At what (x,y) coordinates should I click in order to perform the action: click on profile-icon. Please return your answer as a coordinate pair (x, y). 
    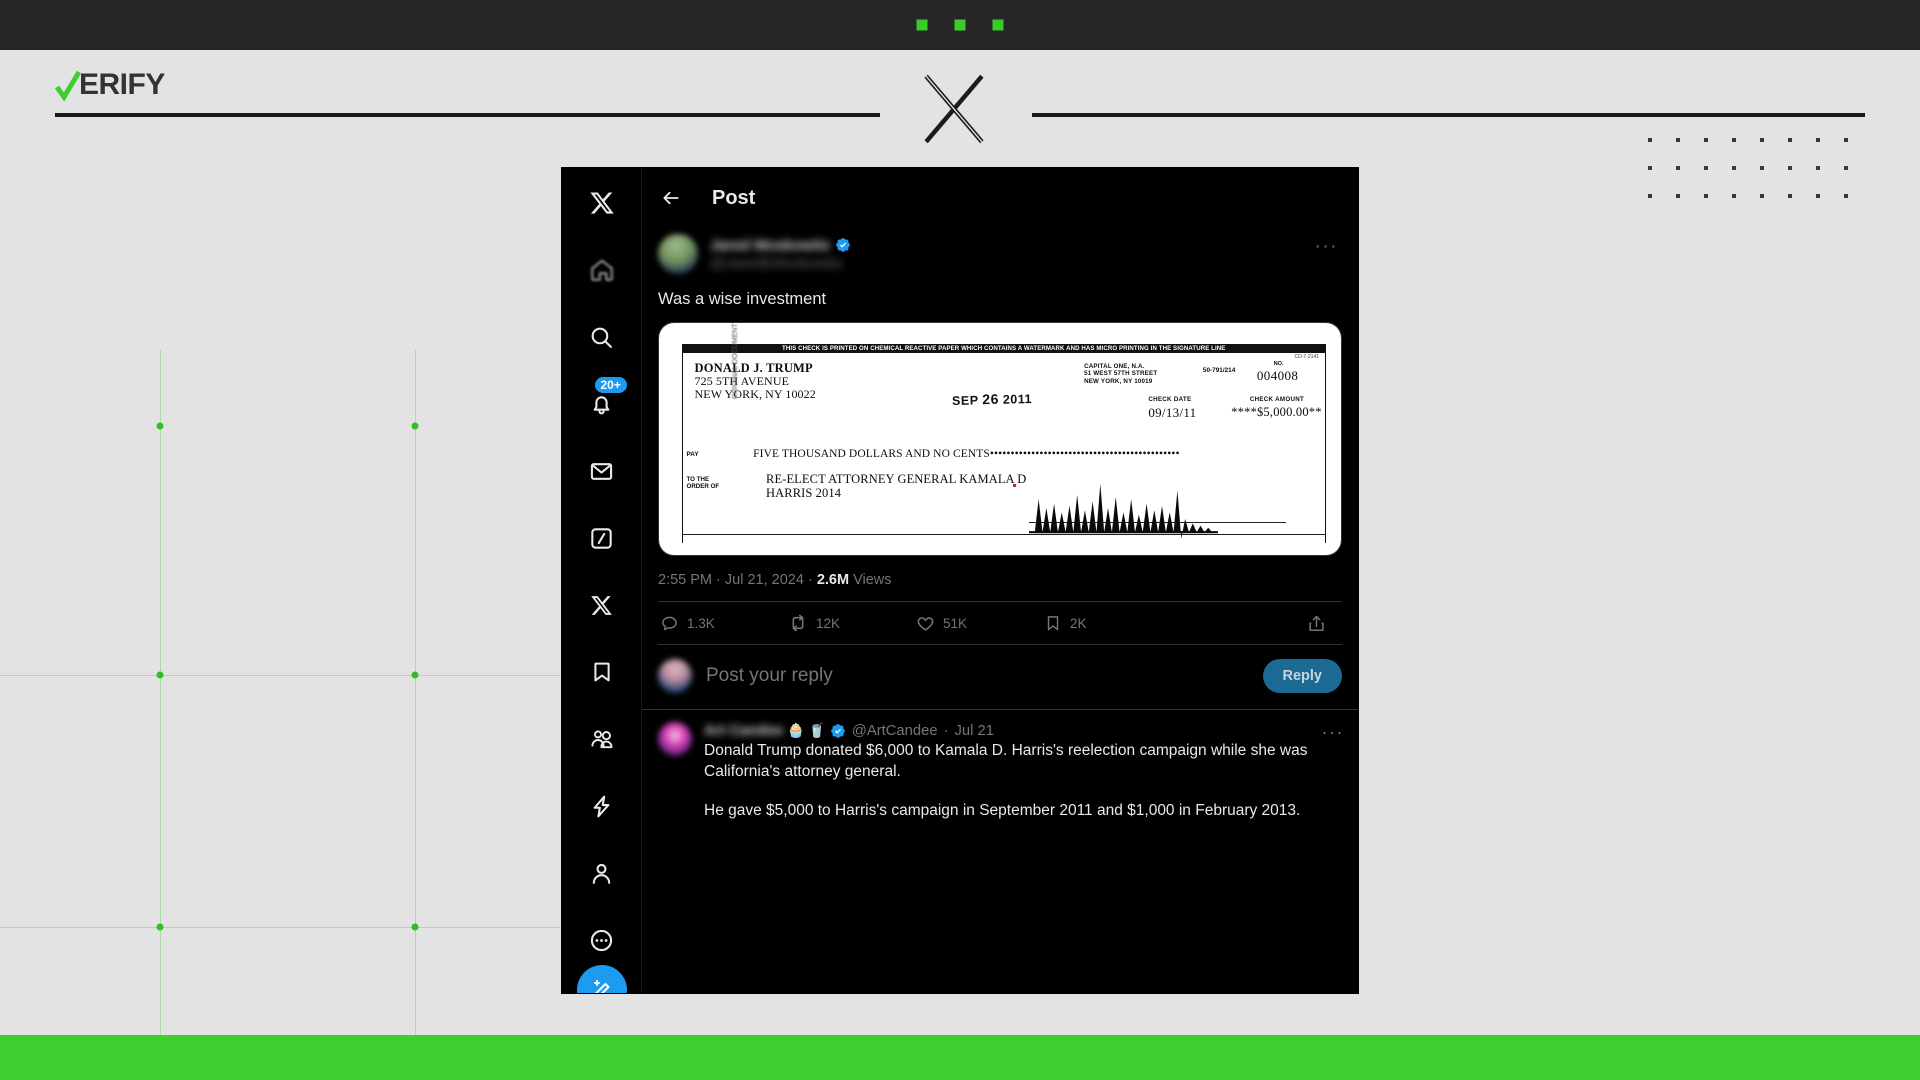
    Looking at the image, I should click on (601, 873).